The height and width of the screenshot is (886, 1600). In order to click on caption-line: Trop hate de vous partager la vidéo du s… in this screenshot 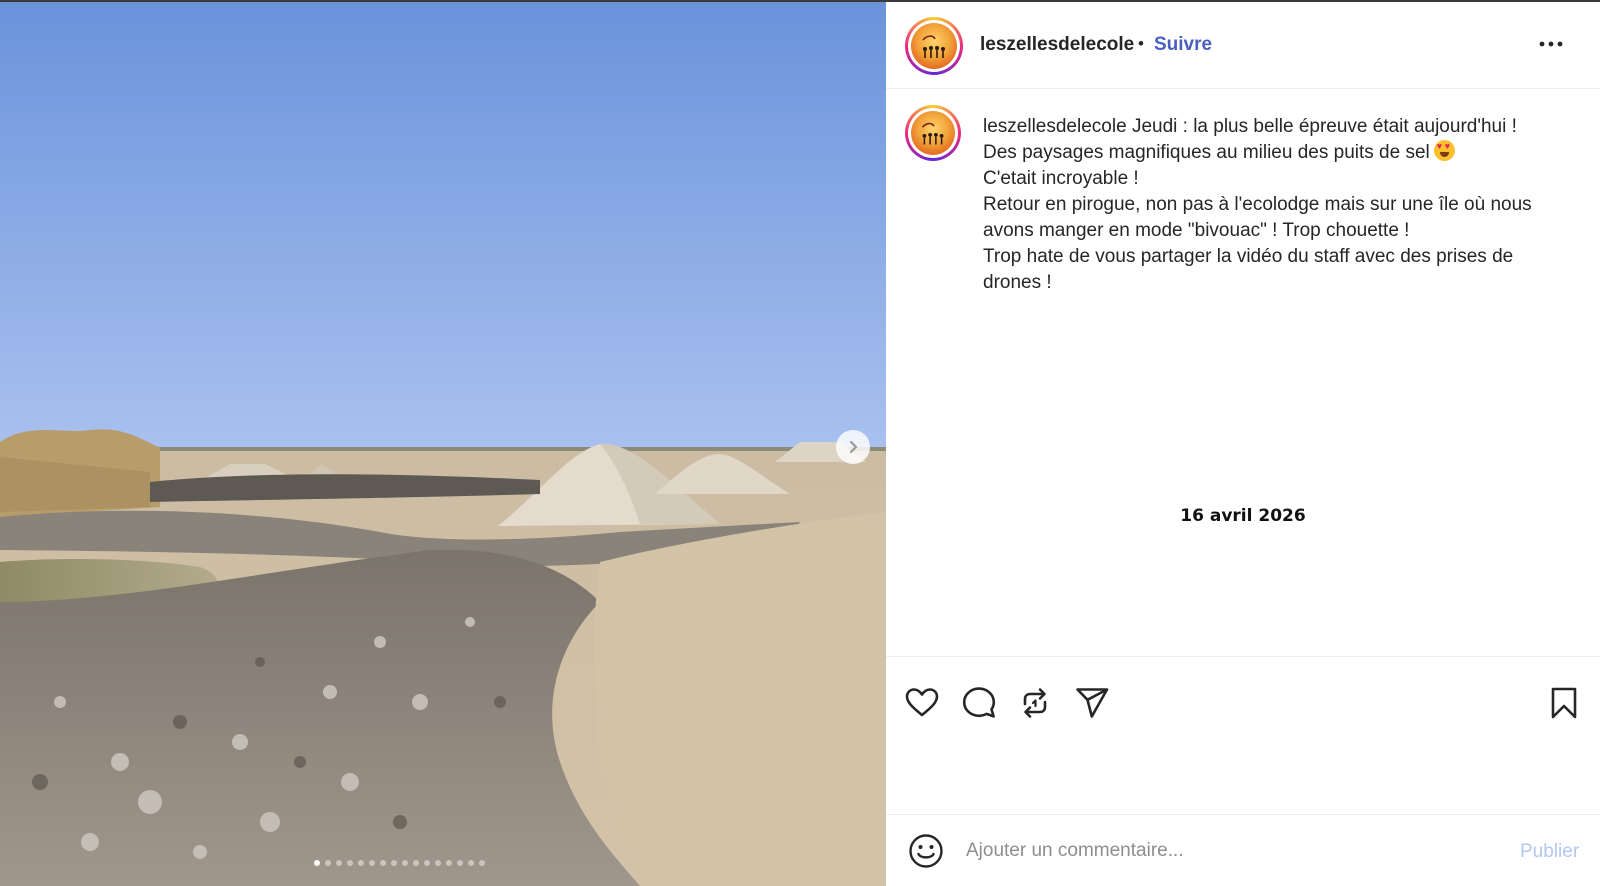, I will do `click(1248, 269)`.